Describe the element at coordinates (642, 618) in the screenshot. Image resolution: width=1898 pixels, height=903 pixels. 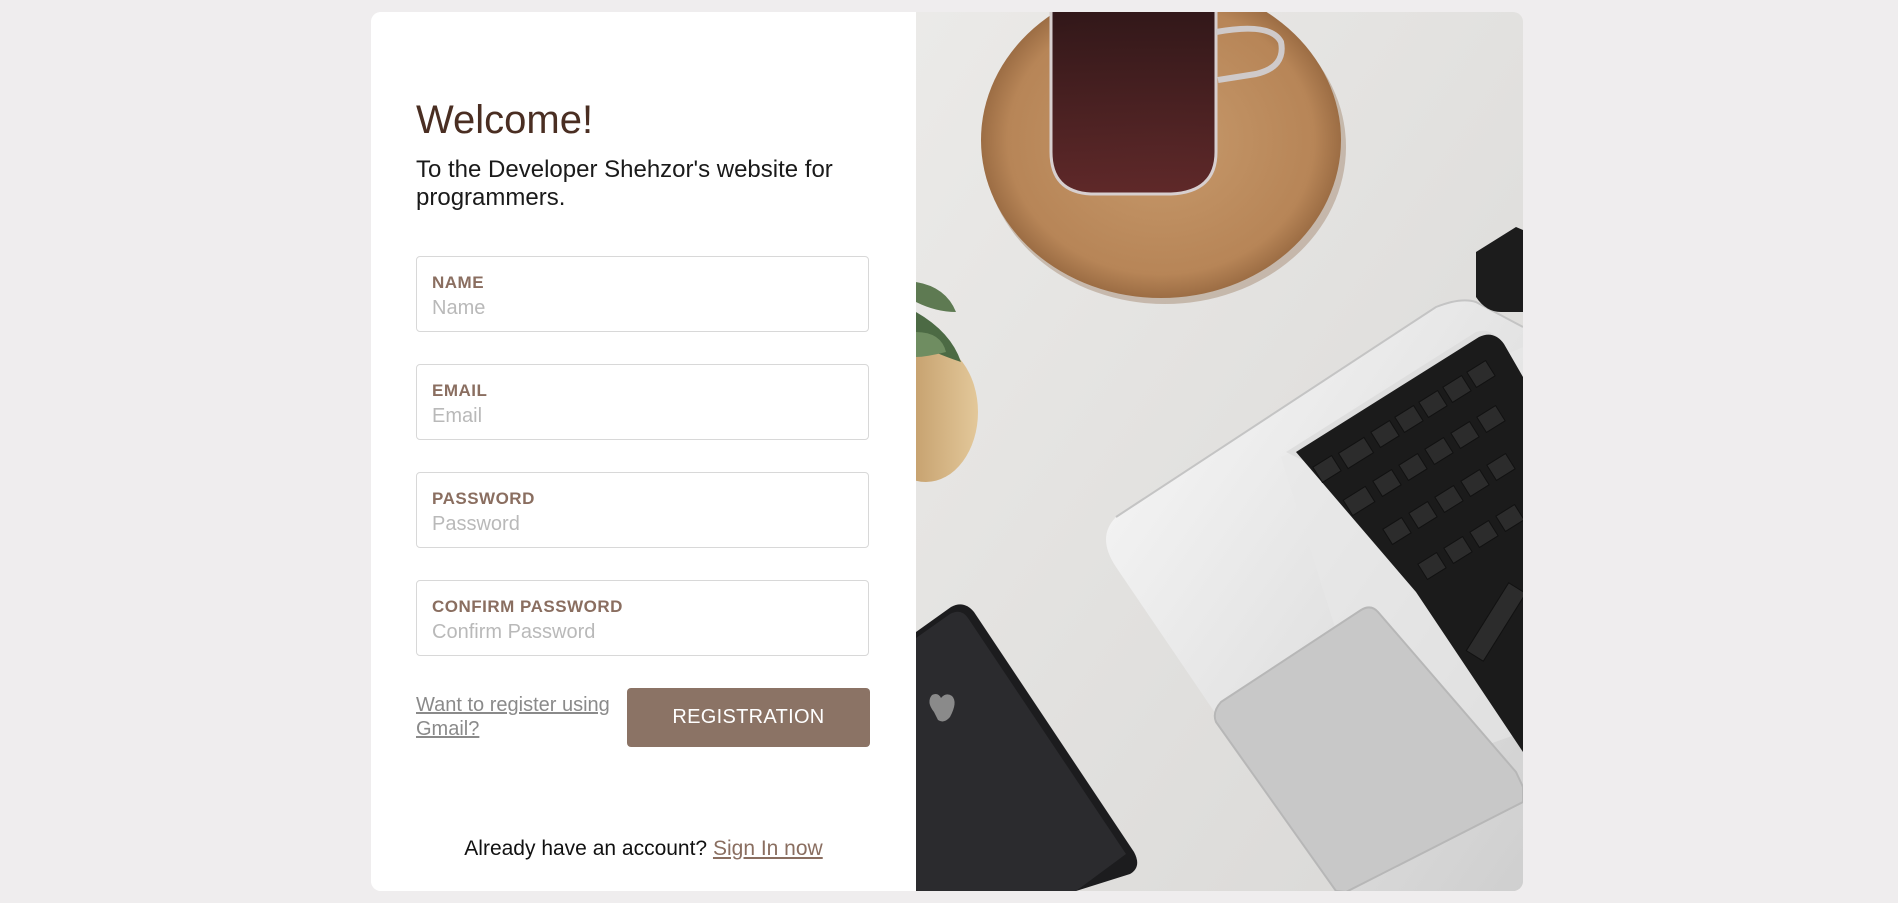
I see `confirm-password-field: CONFIRM PASSWORD` at that location.